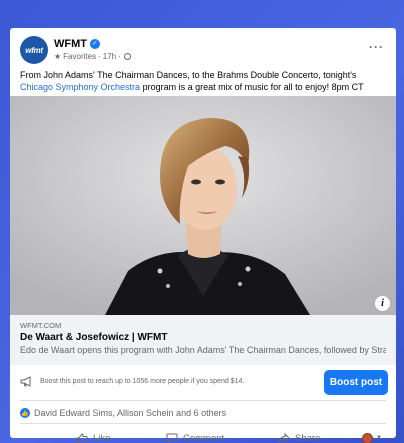 The width and height of the screenshot is (404, 443). I want to click on page-name: WFMT, so click(70, 44).